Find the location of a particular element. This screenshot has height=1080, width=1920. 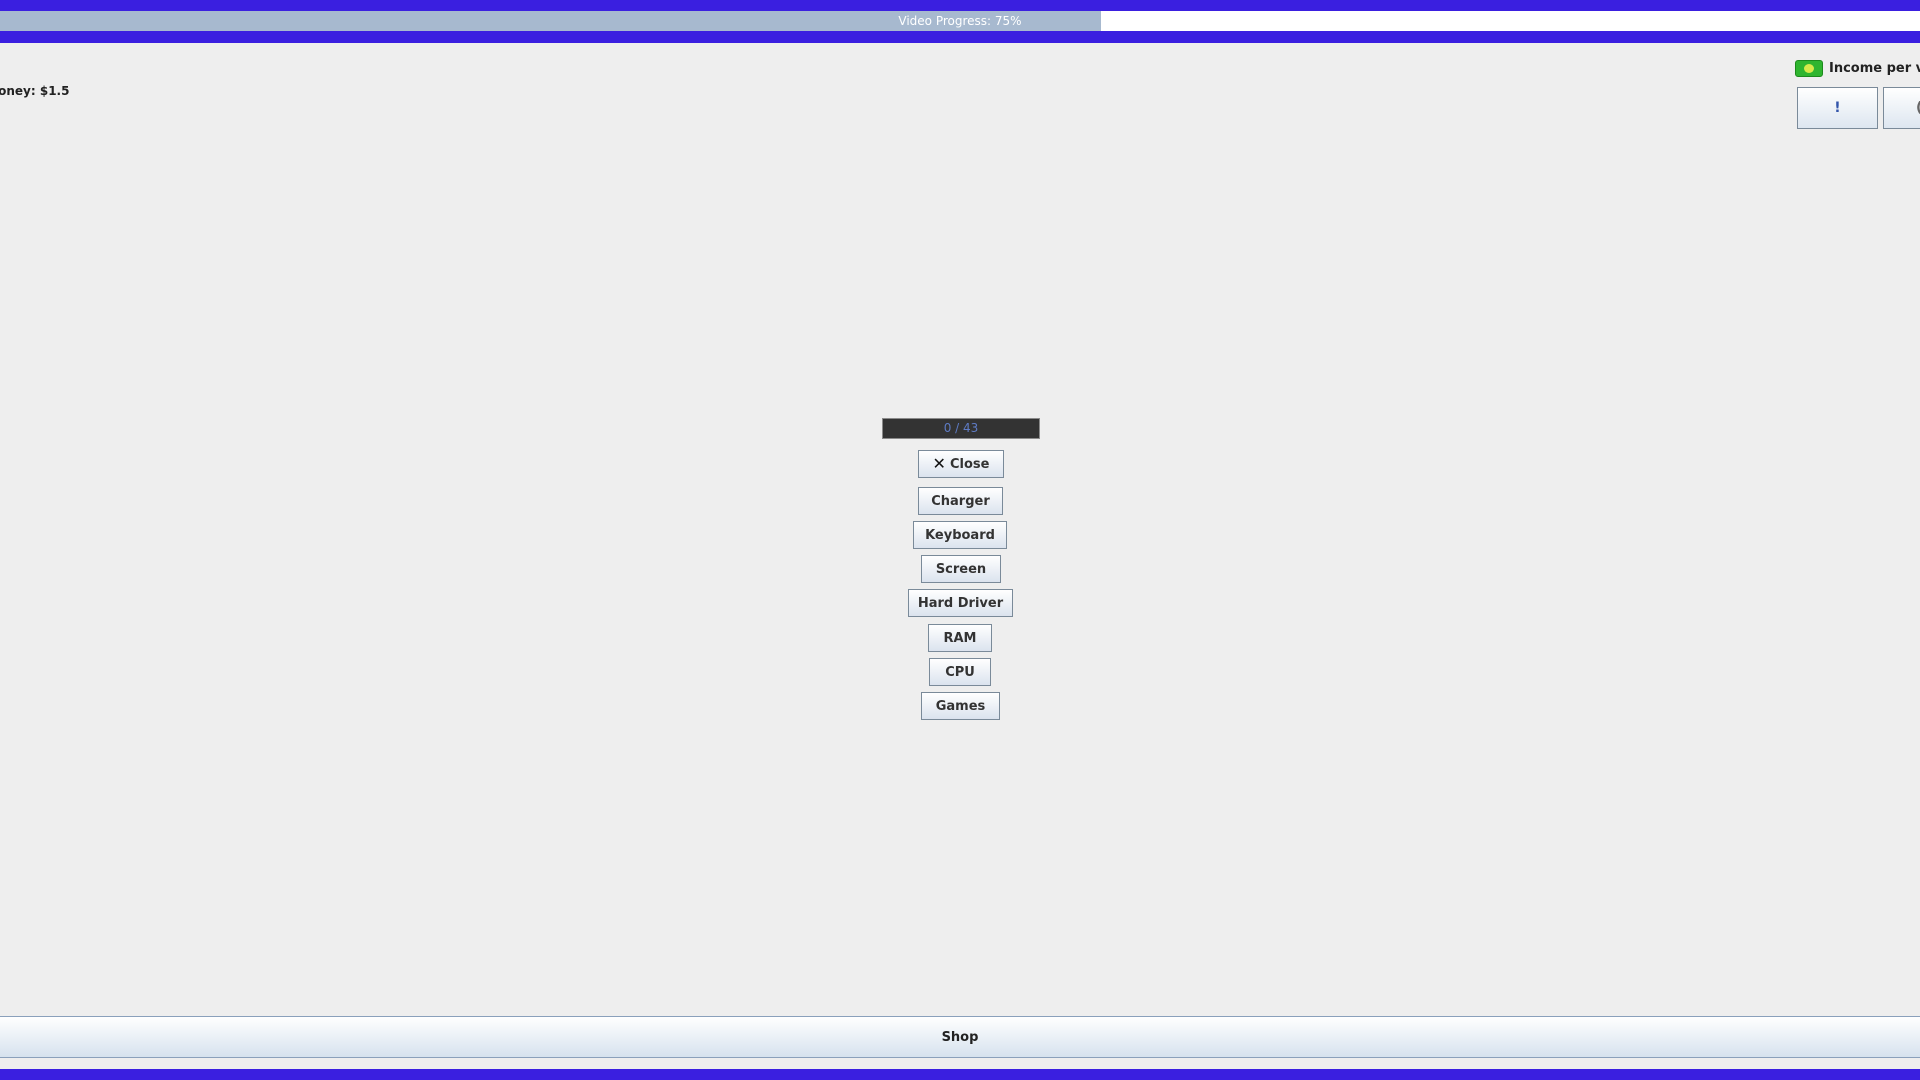

video-progress-label: Video Progress: 75% is located at coordinates (960, 21).